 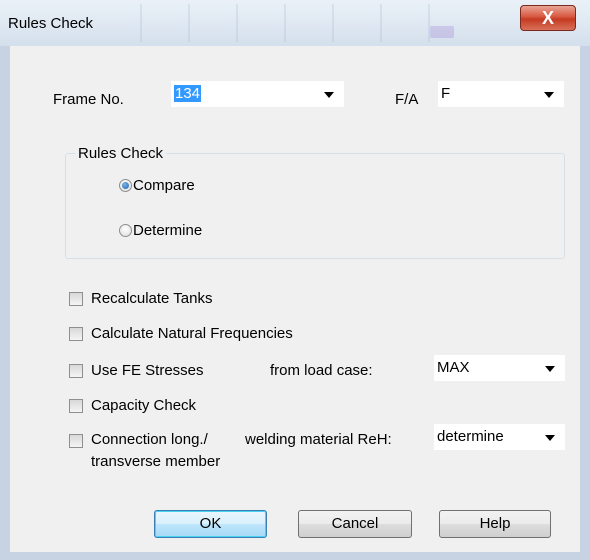 I want to click on welding-material-combo: determine, so click(x=499, y=437).